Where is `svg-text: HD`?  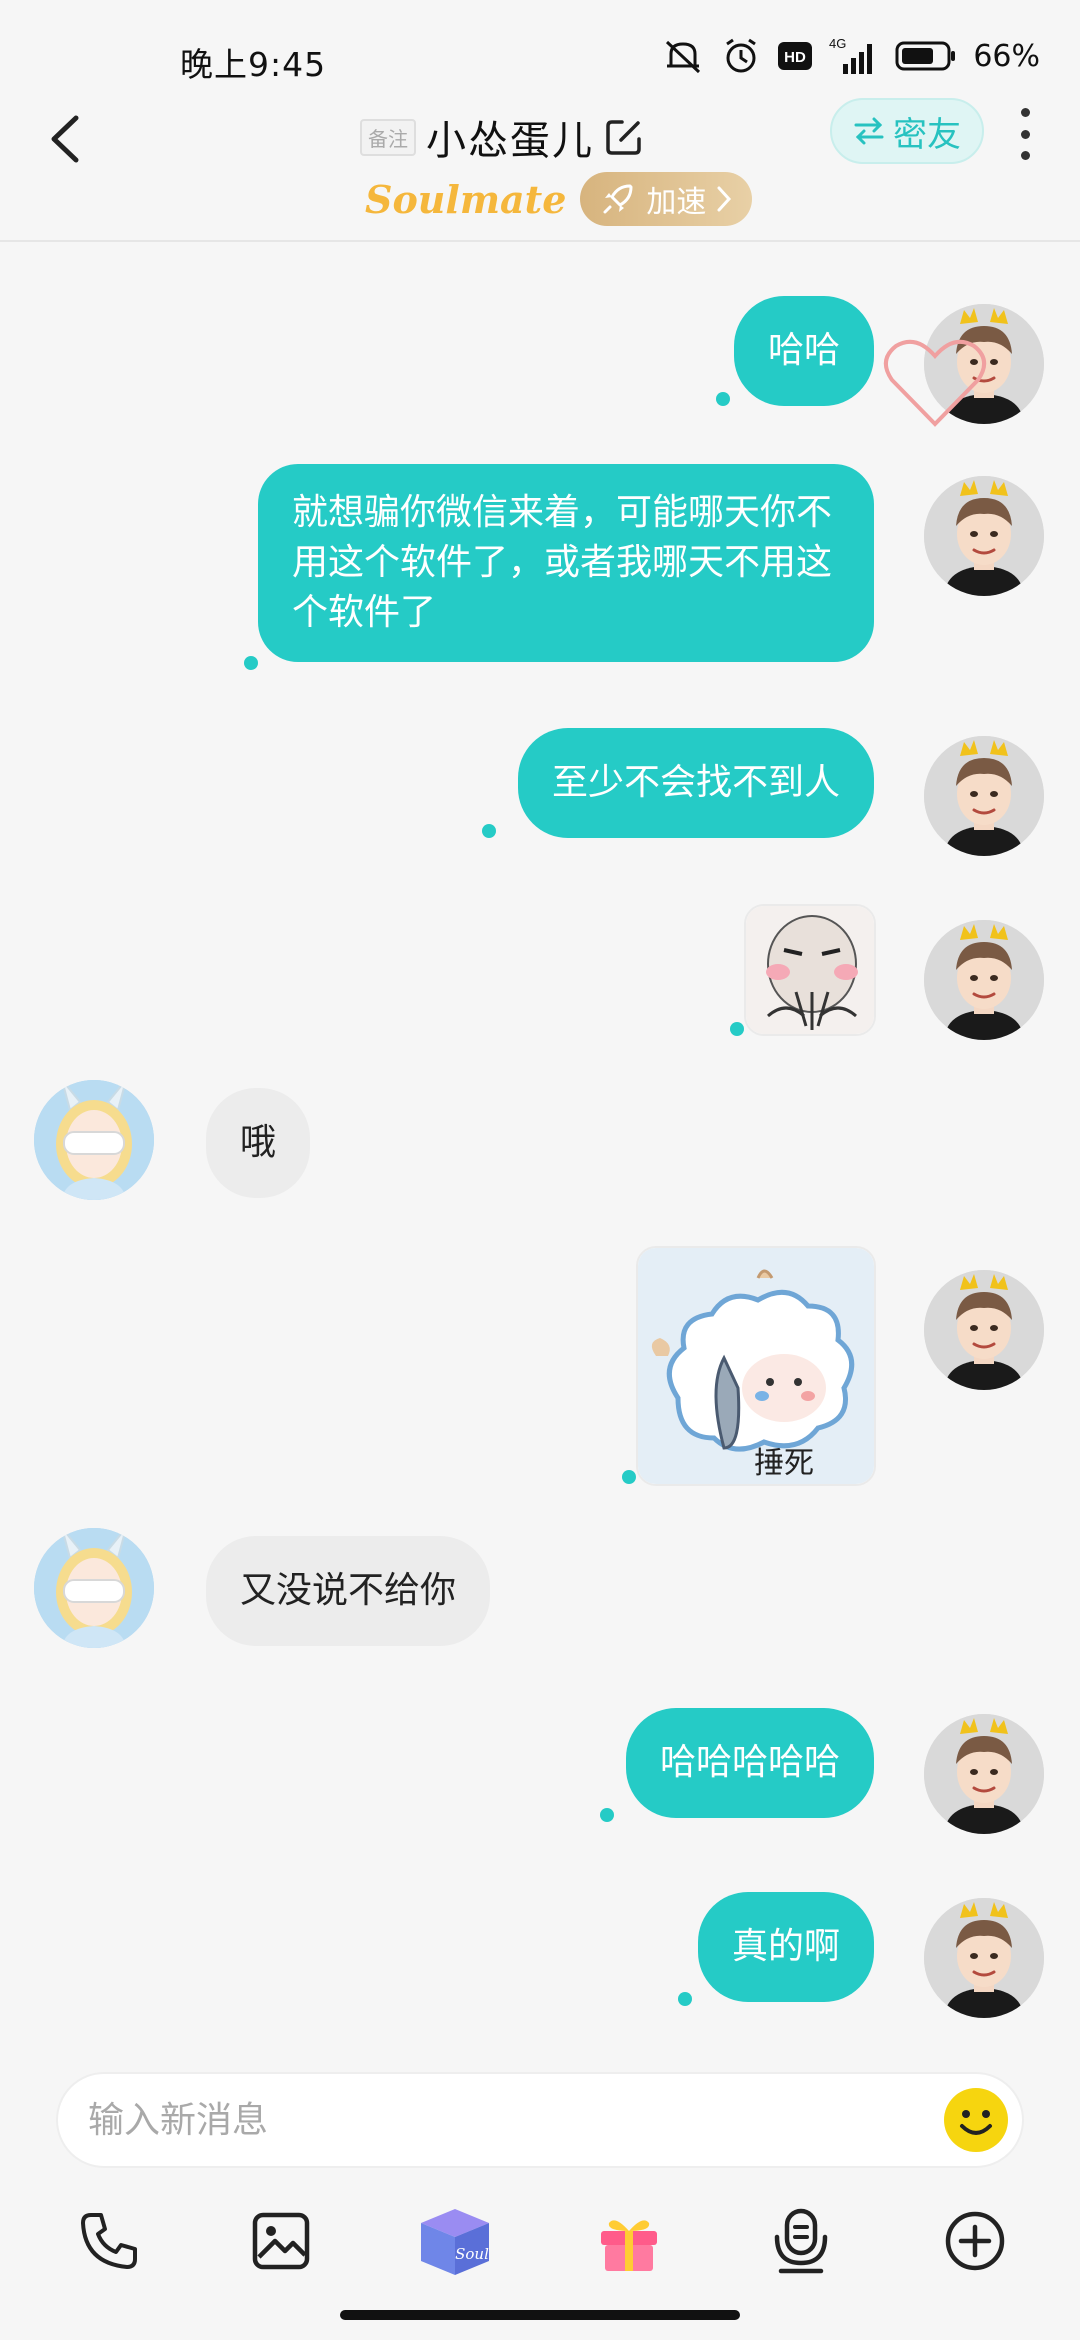 svg-text: HD is located at coordinates (795, 57).